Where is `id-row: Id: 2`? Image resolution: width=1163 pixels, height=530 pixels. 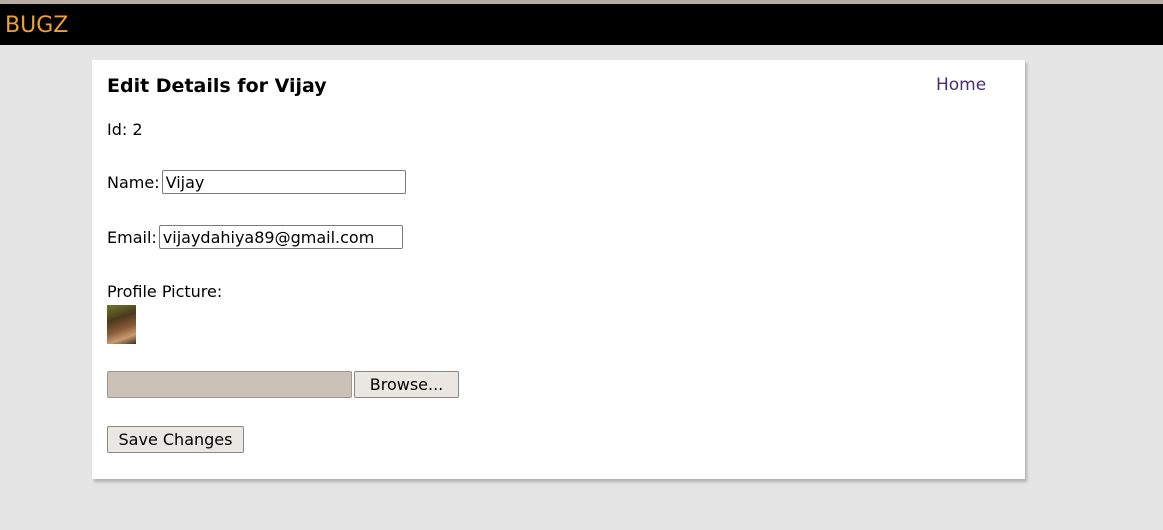 id-row: Id: 2 is located at coordinates (125, 129).